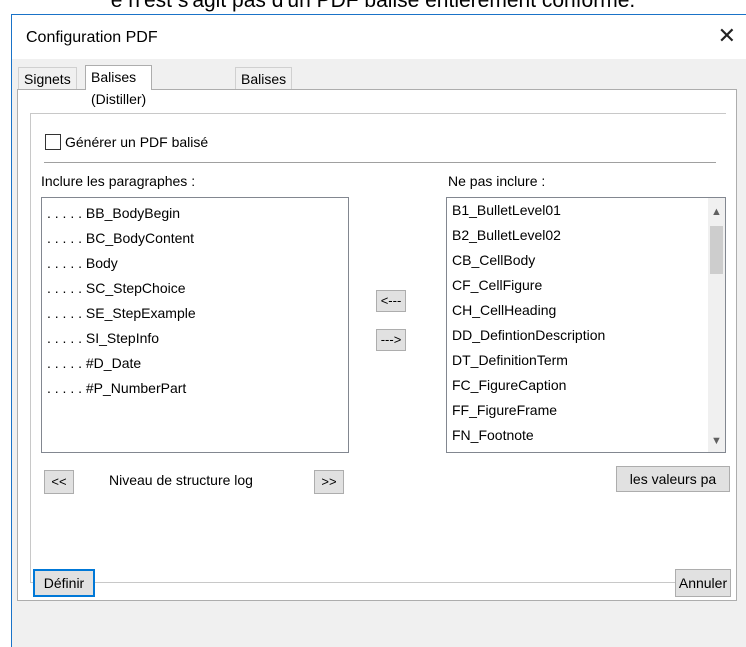 The width and height of the screenshot is (746, 647). What do you see at coordinates (264, 78) in the screenshot?
I see `tab-balises: Balises` at bounding box center [264, 78].